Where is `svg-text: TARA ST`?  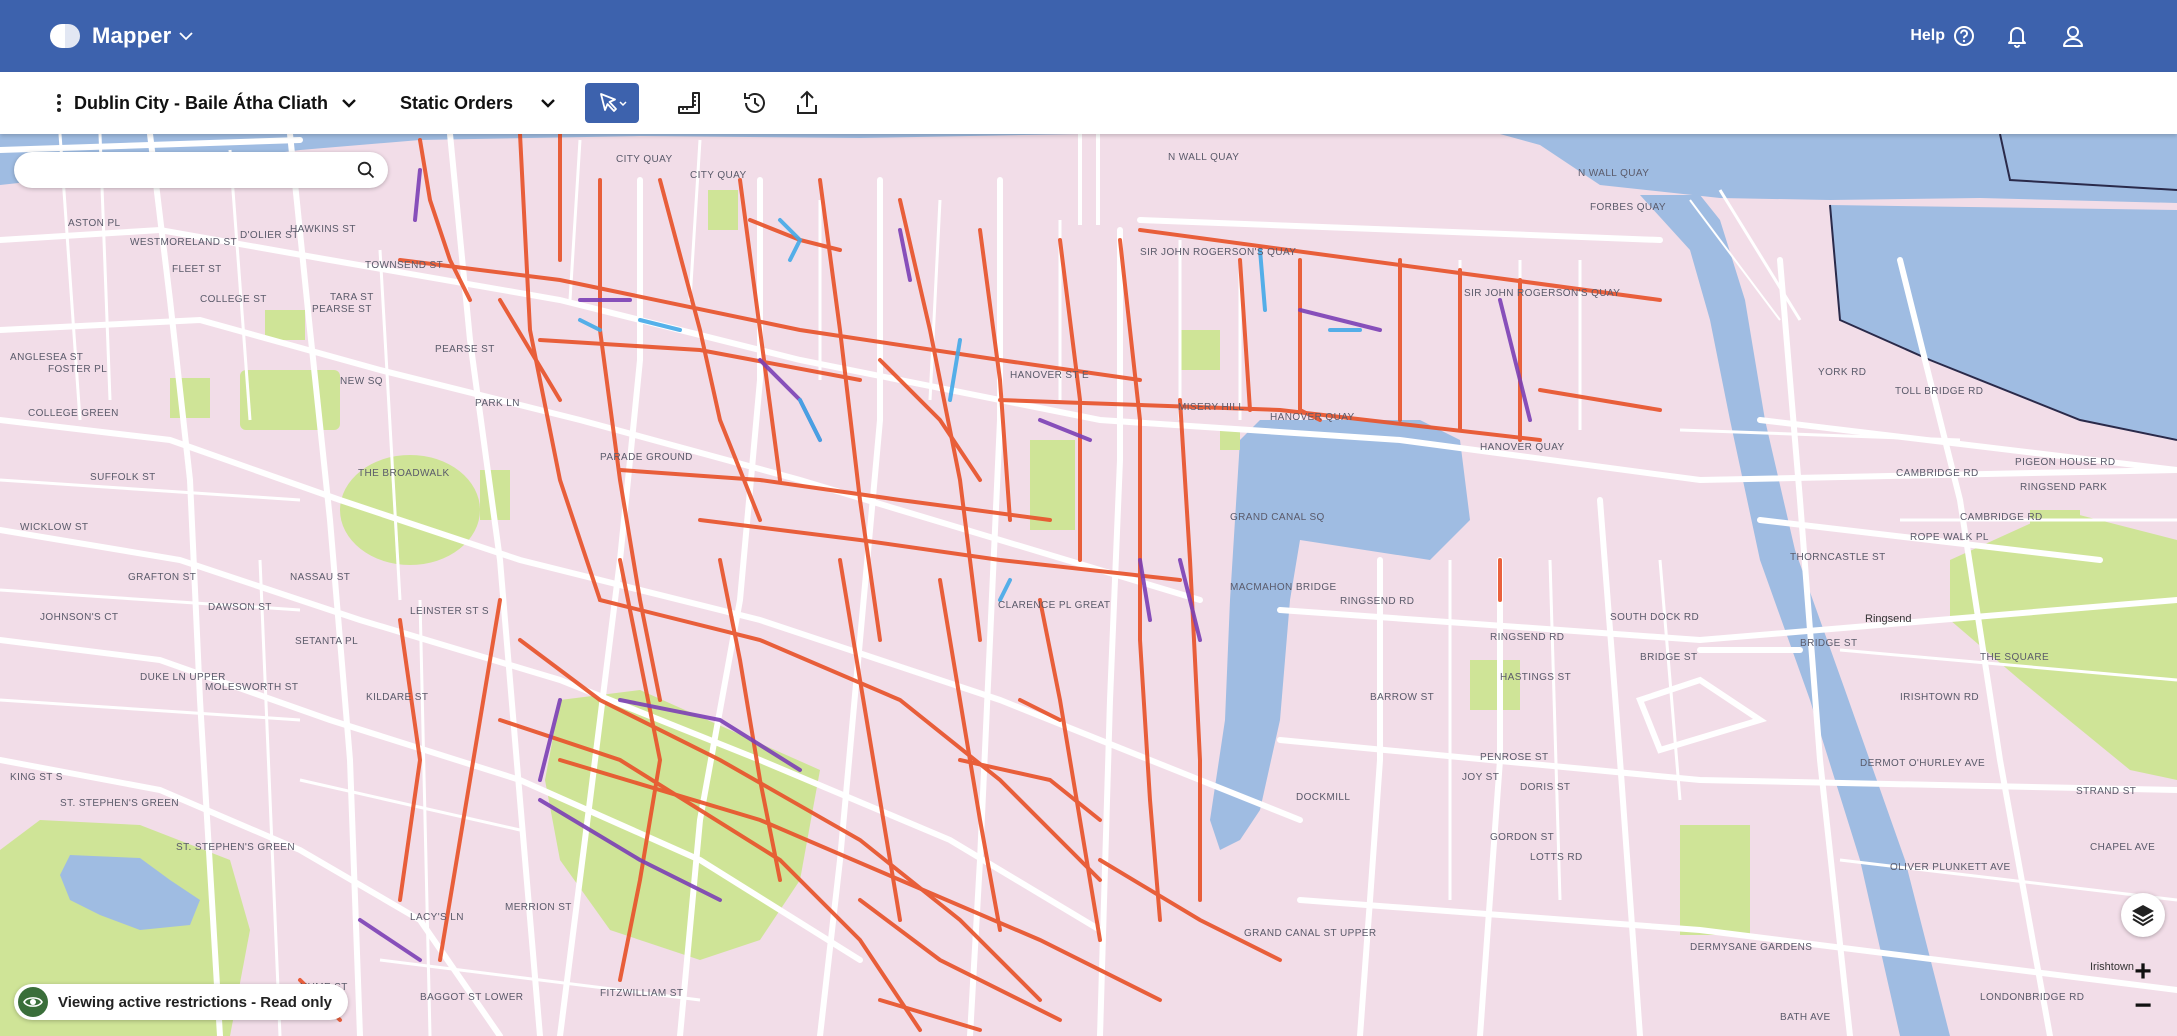
svg-text: TARA ST is located at coordinates (352, 297).